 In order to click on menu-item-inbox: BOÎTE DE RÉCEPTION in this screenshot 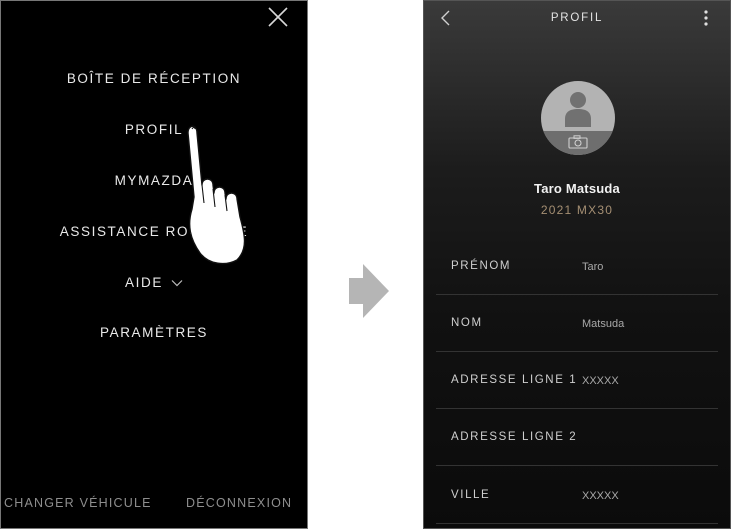, I will do `click(154, 79)`.